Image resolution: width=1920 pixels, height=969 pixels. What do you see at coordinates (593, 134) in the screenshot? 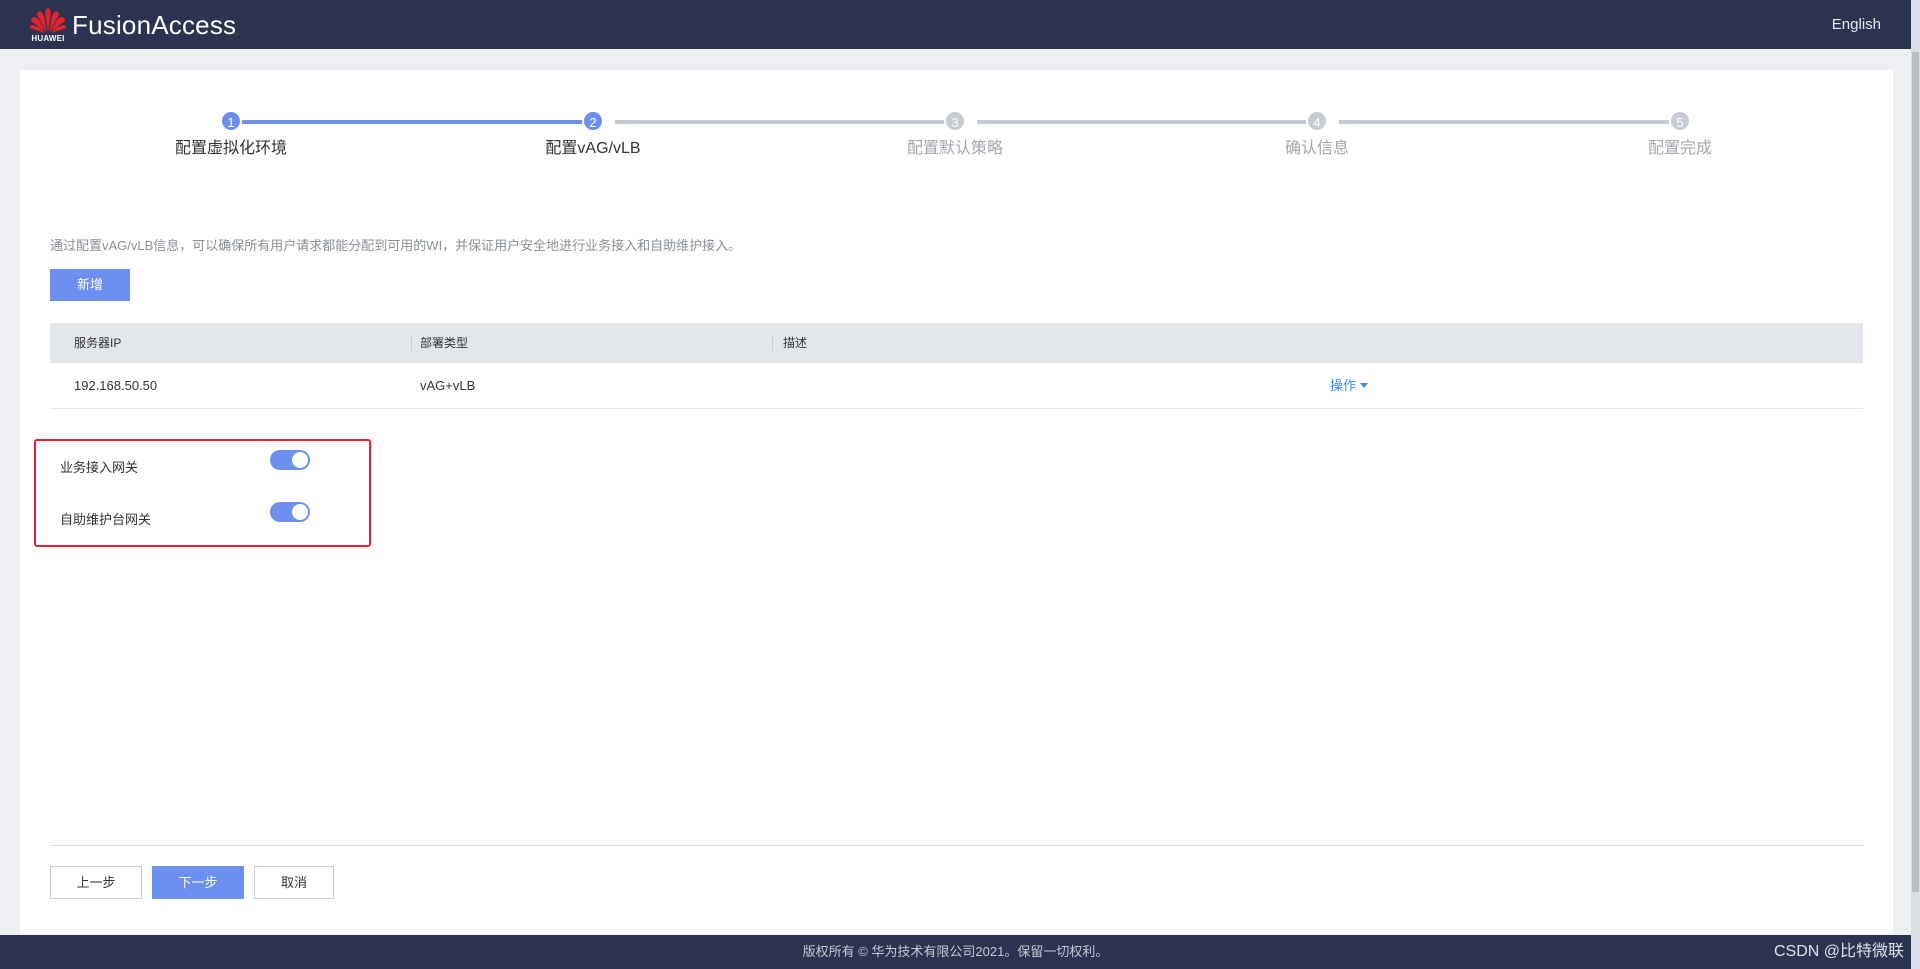
I see `step-2: 2 配置vAG/vLB` at bounding box center [593, 134].